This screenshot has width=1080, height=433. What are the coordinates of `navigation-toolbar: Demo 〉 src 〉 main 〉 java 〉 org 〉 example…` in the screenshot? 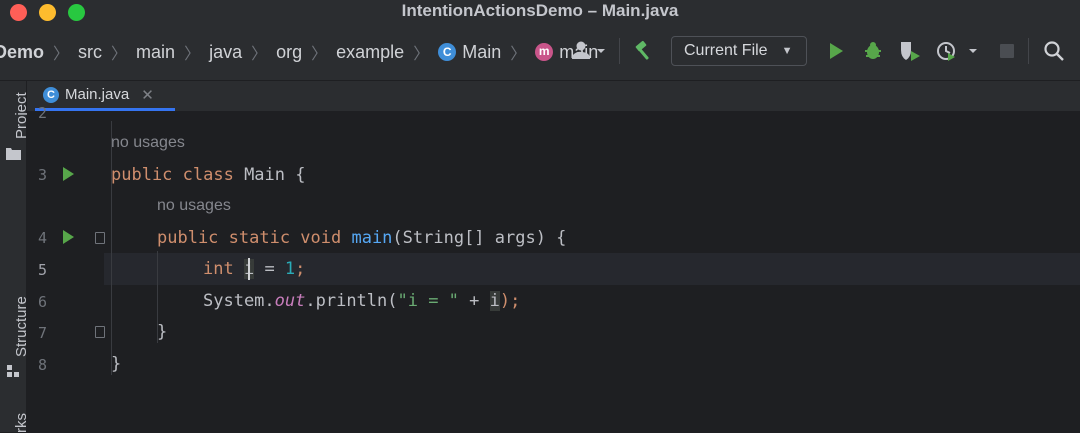 It's located at (540, 52).